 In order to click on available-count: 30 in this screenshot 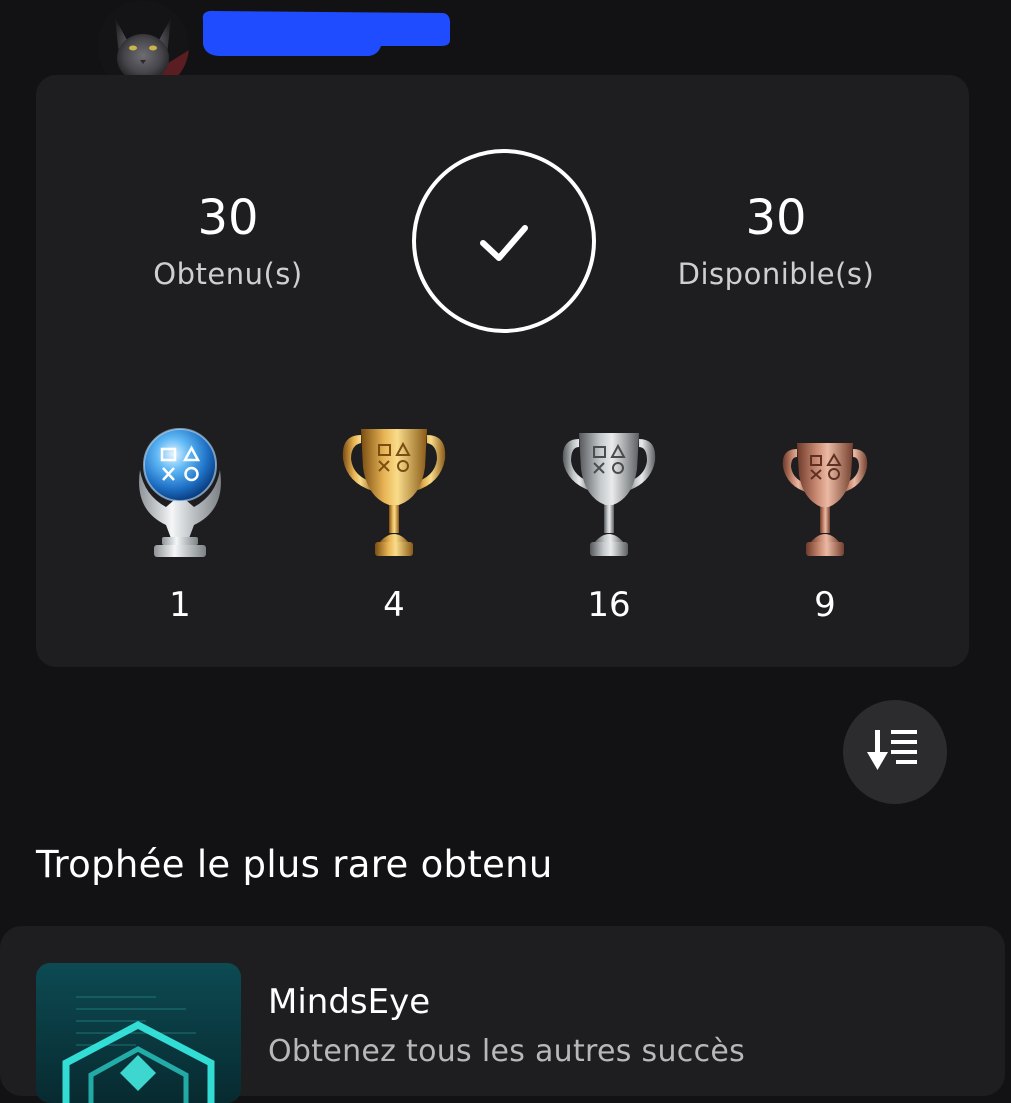, I will do `click(776, 218)`.